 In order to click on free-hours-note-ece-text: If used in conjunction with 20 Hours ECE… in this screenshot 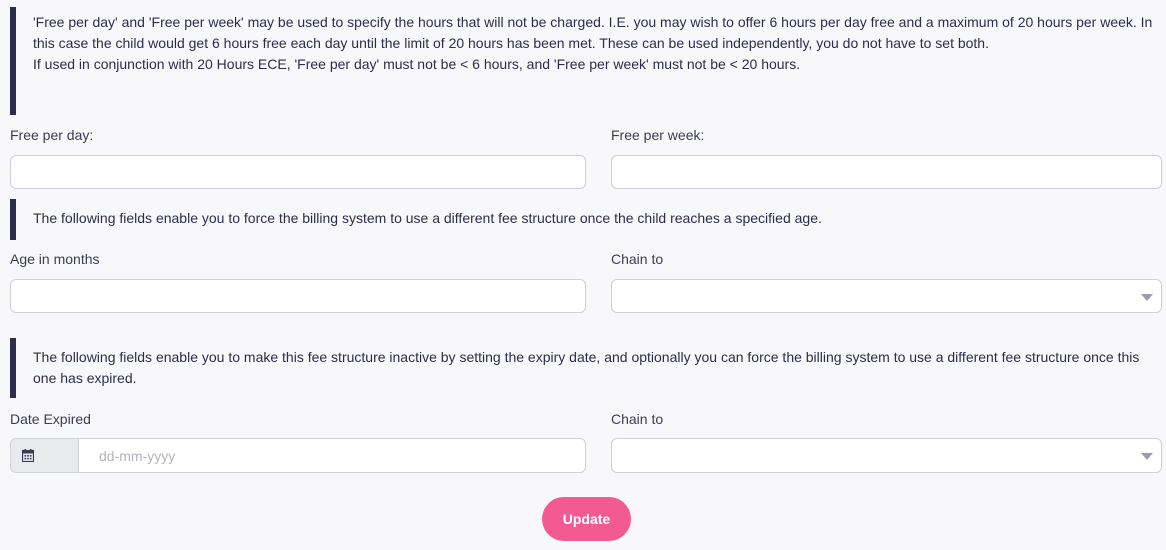, I will do `click(417, 64)`.